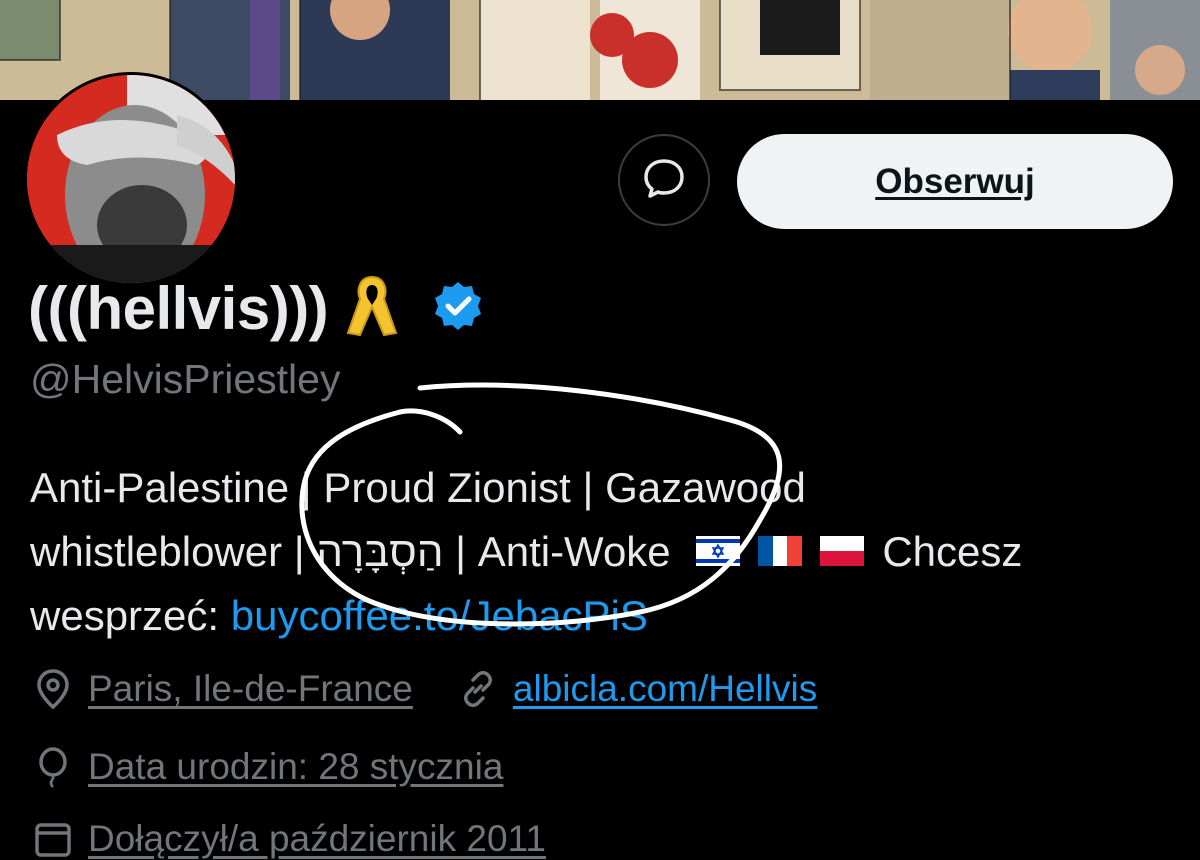 This screenshot has height=860, width=1200. I want to click on avatar-image, so click(131, 179).